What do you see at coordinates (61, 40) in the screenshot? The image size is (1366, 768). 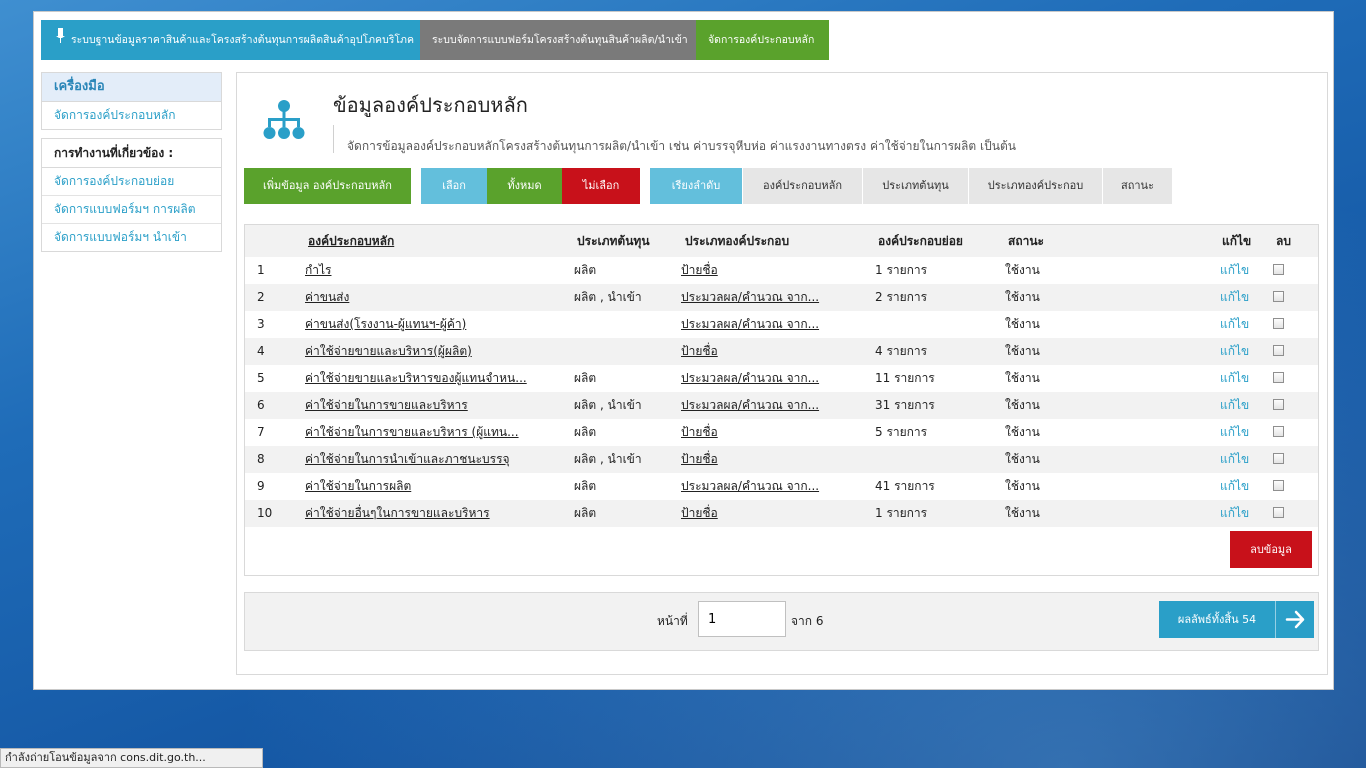 I see `pin-icon` at bounding box center [61, 40].